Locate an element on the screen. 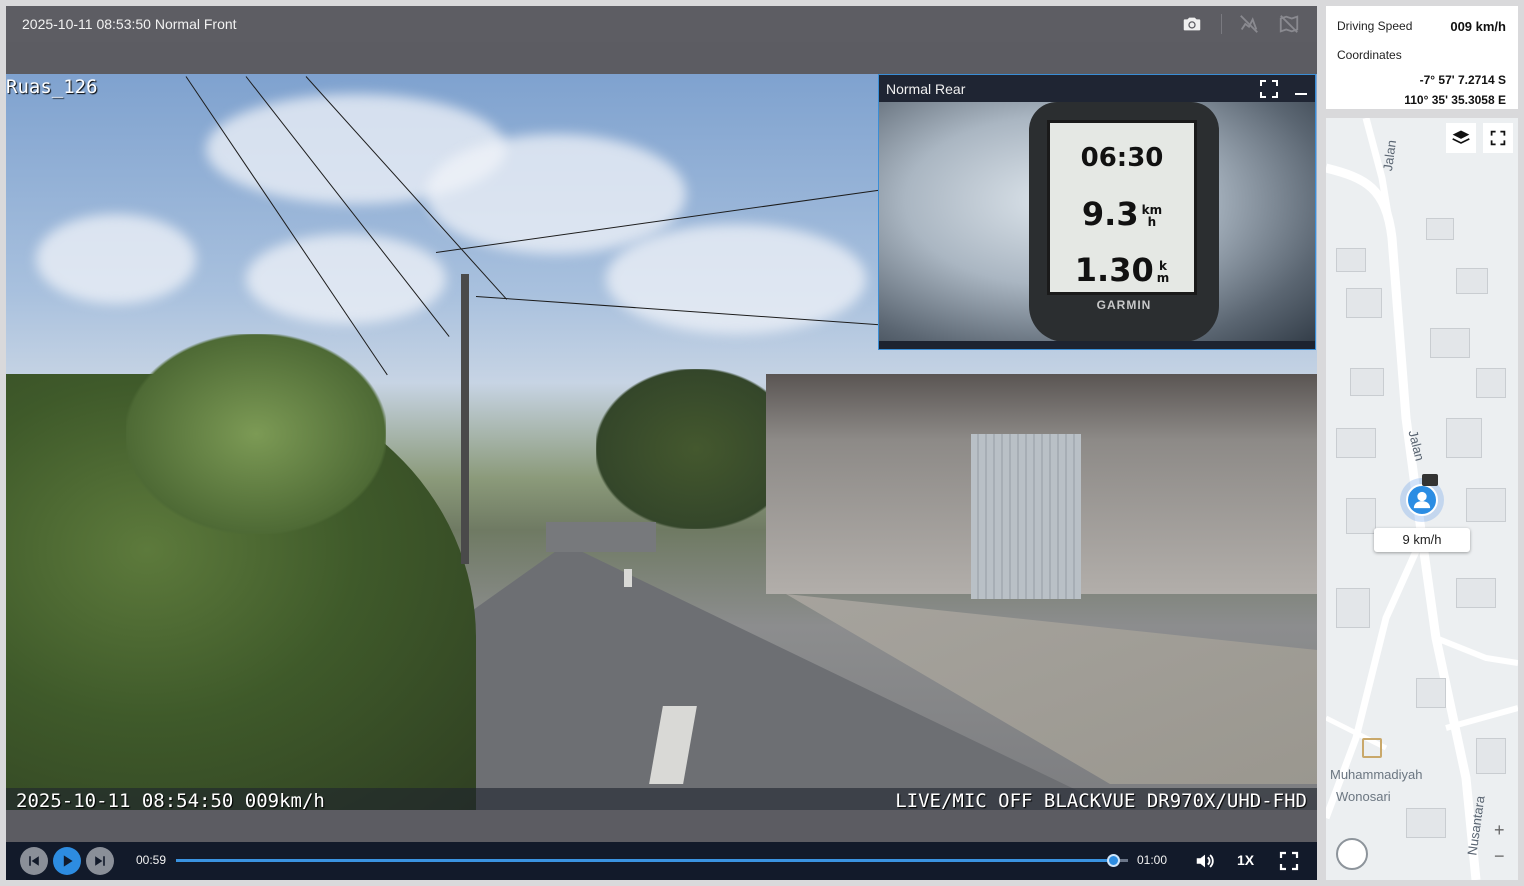  timestamp-speed-overlay: 2025-10-11 08:54:50 009km/h is located at coordinates (170, 800).